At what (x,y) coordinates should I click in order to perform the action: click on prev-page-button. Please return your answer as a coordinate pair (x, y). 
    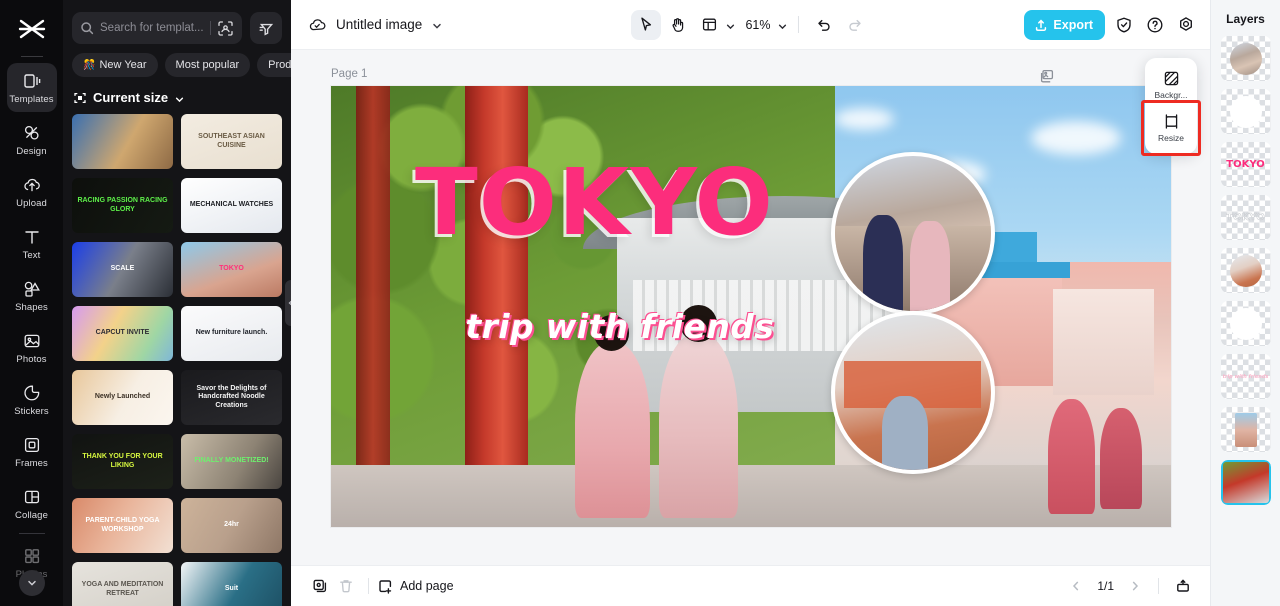
    Looking at the image, I should click on (1076, 586).